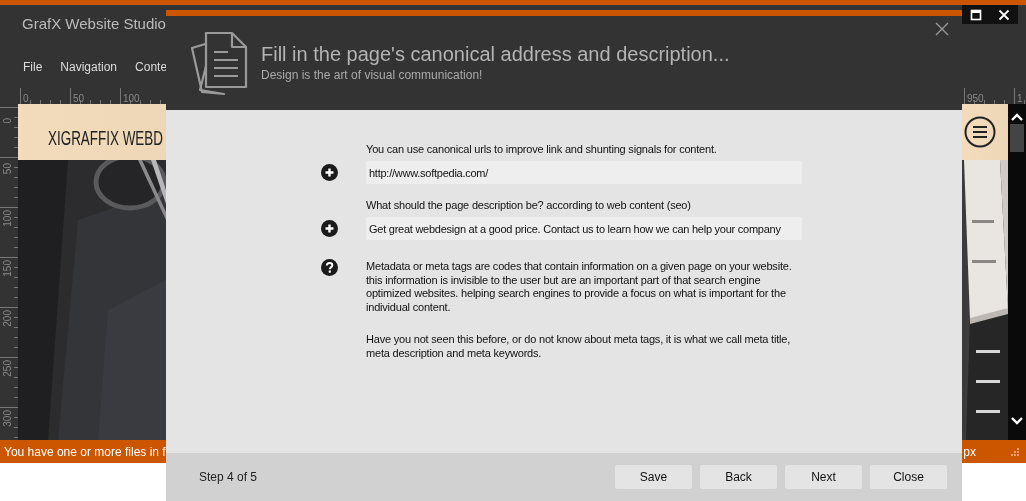 Image resolution: width=1026 pixels, height=501 pixels. Describe the element at coordinates (105, 138) in the screenshot. I see `site-logo-text: XIGRAFFIX WEBD` at that location.